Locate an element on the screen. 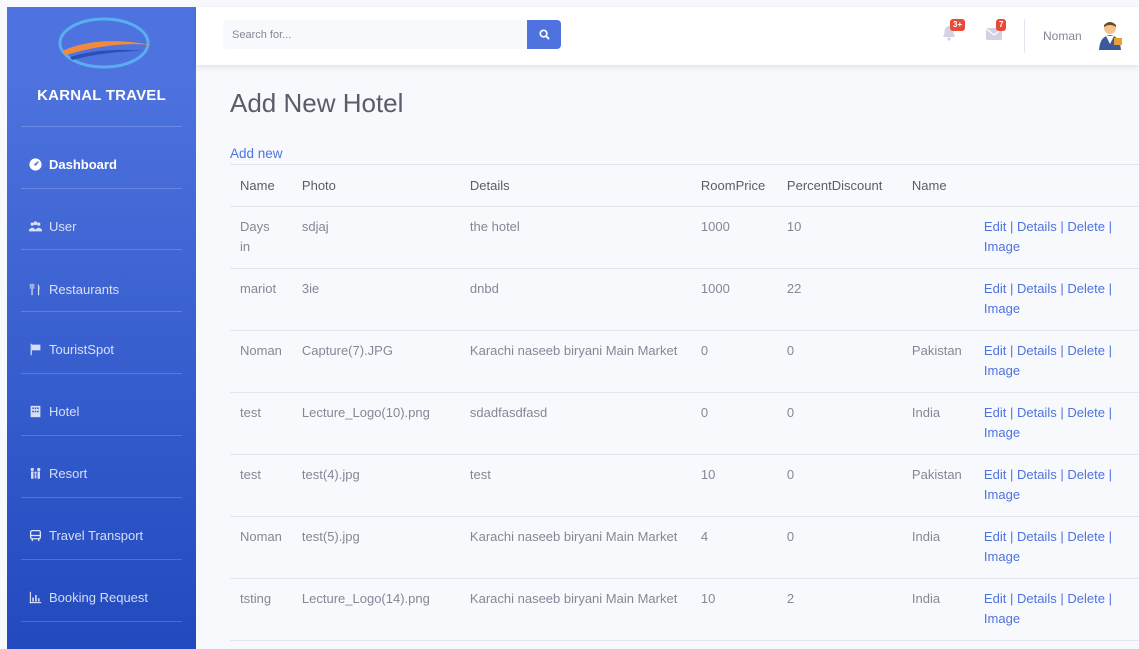 This screenshot has width=1139, height=649. sidebar-item-dashboard: Dashboard is located at coordinates (101, 164).